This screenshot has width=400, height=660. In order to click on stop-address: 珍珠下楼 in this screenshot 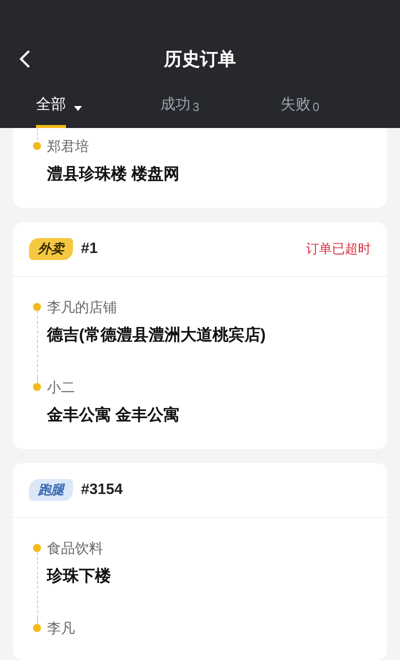, I will do `click(79, 576)`.